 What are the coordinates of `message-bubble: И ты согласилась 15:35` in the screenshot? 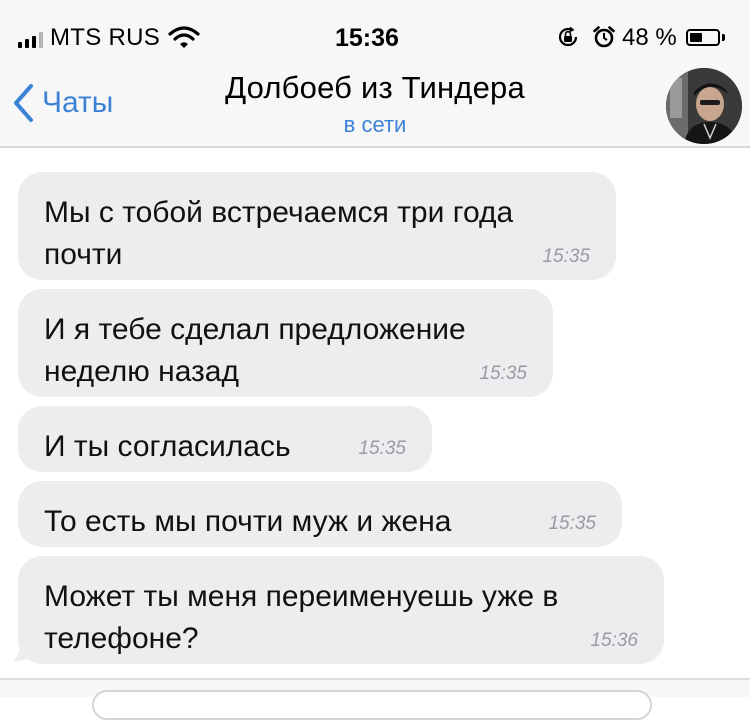 It's located at (225, 439).